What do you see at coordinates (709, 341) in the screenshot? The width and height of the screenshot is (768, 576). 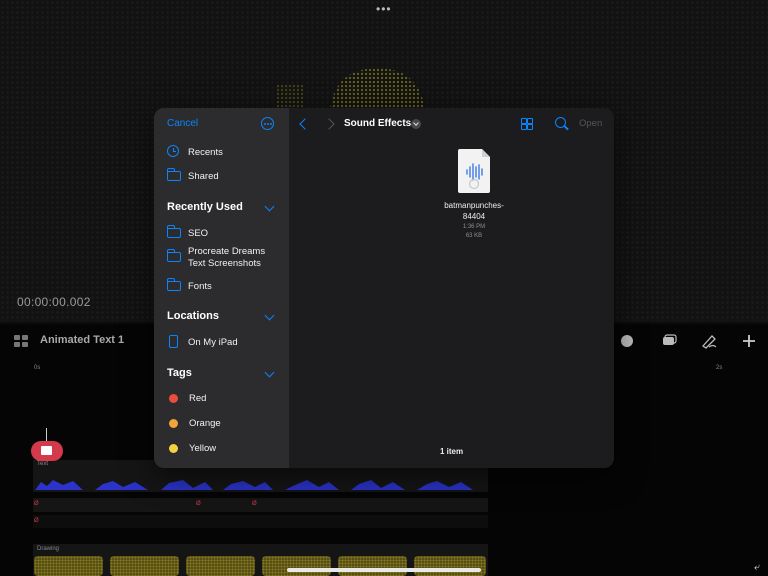 I see `pen-icon` at bounding box center [709, 341].